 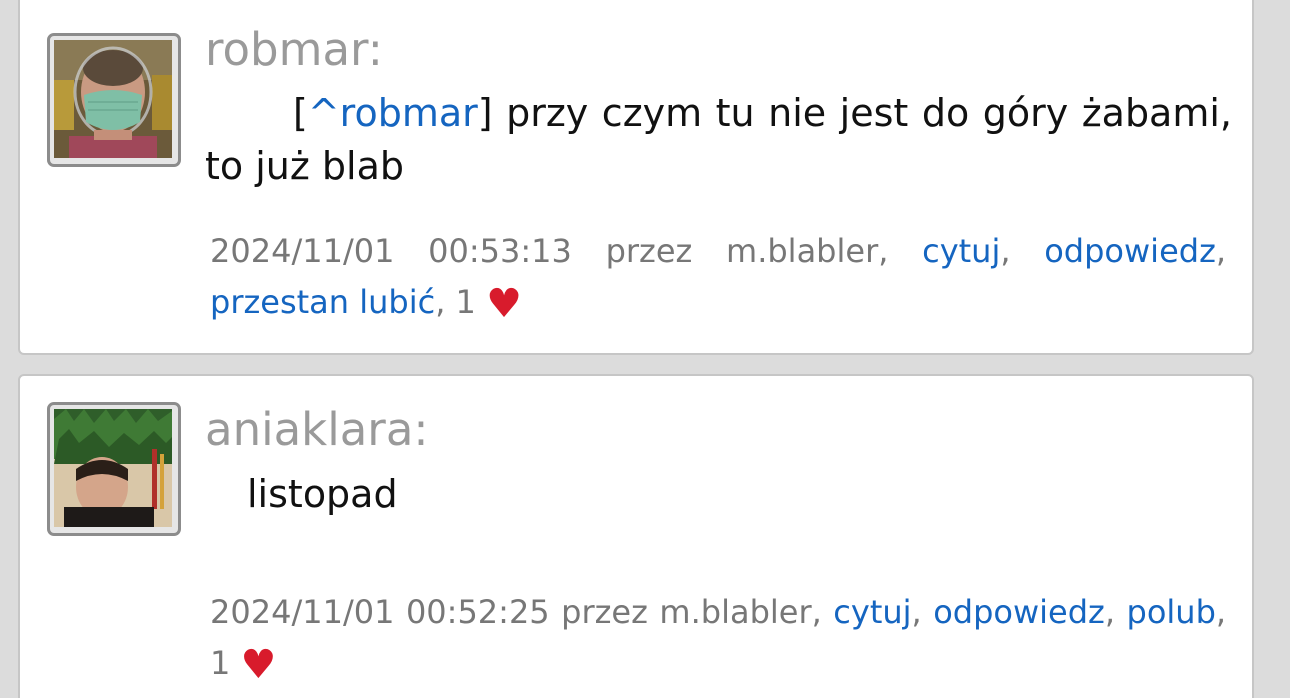 What do you see at coordinates (485, 113) in the screenshot?
I see `bracket: ]` at bounding box center [485, 113].